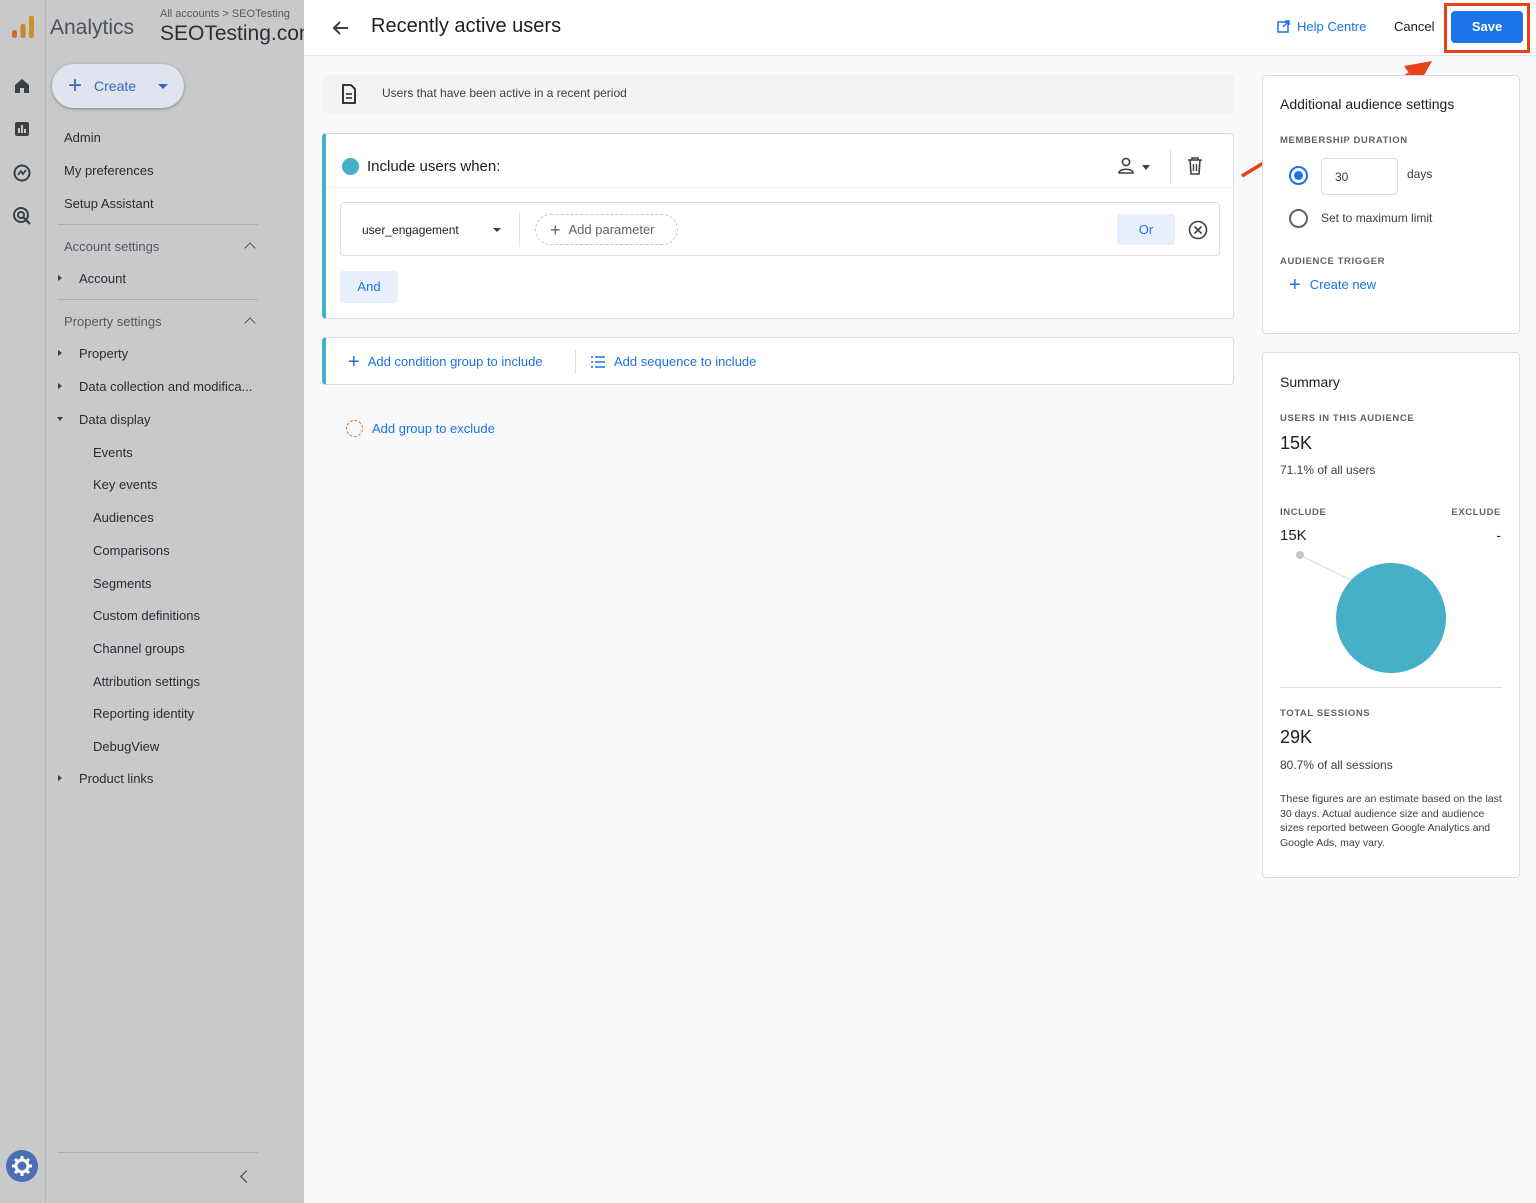  Describe the element at coordinates (1487, 28) in the screenshot. I see `save-highlight-box` at that location.